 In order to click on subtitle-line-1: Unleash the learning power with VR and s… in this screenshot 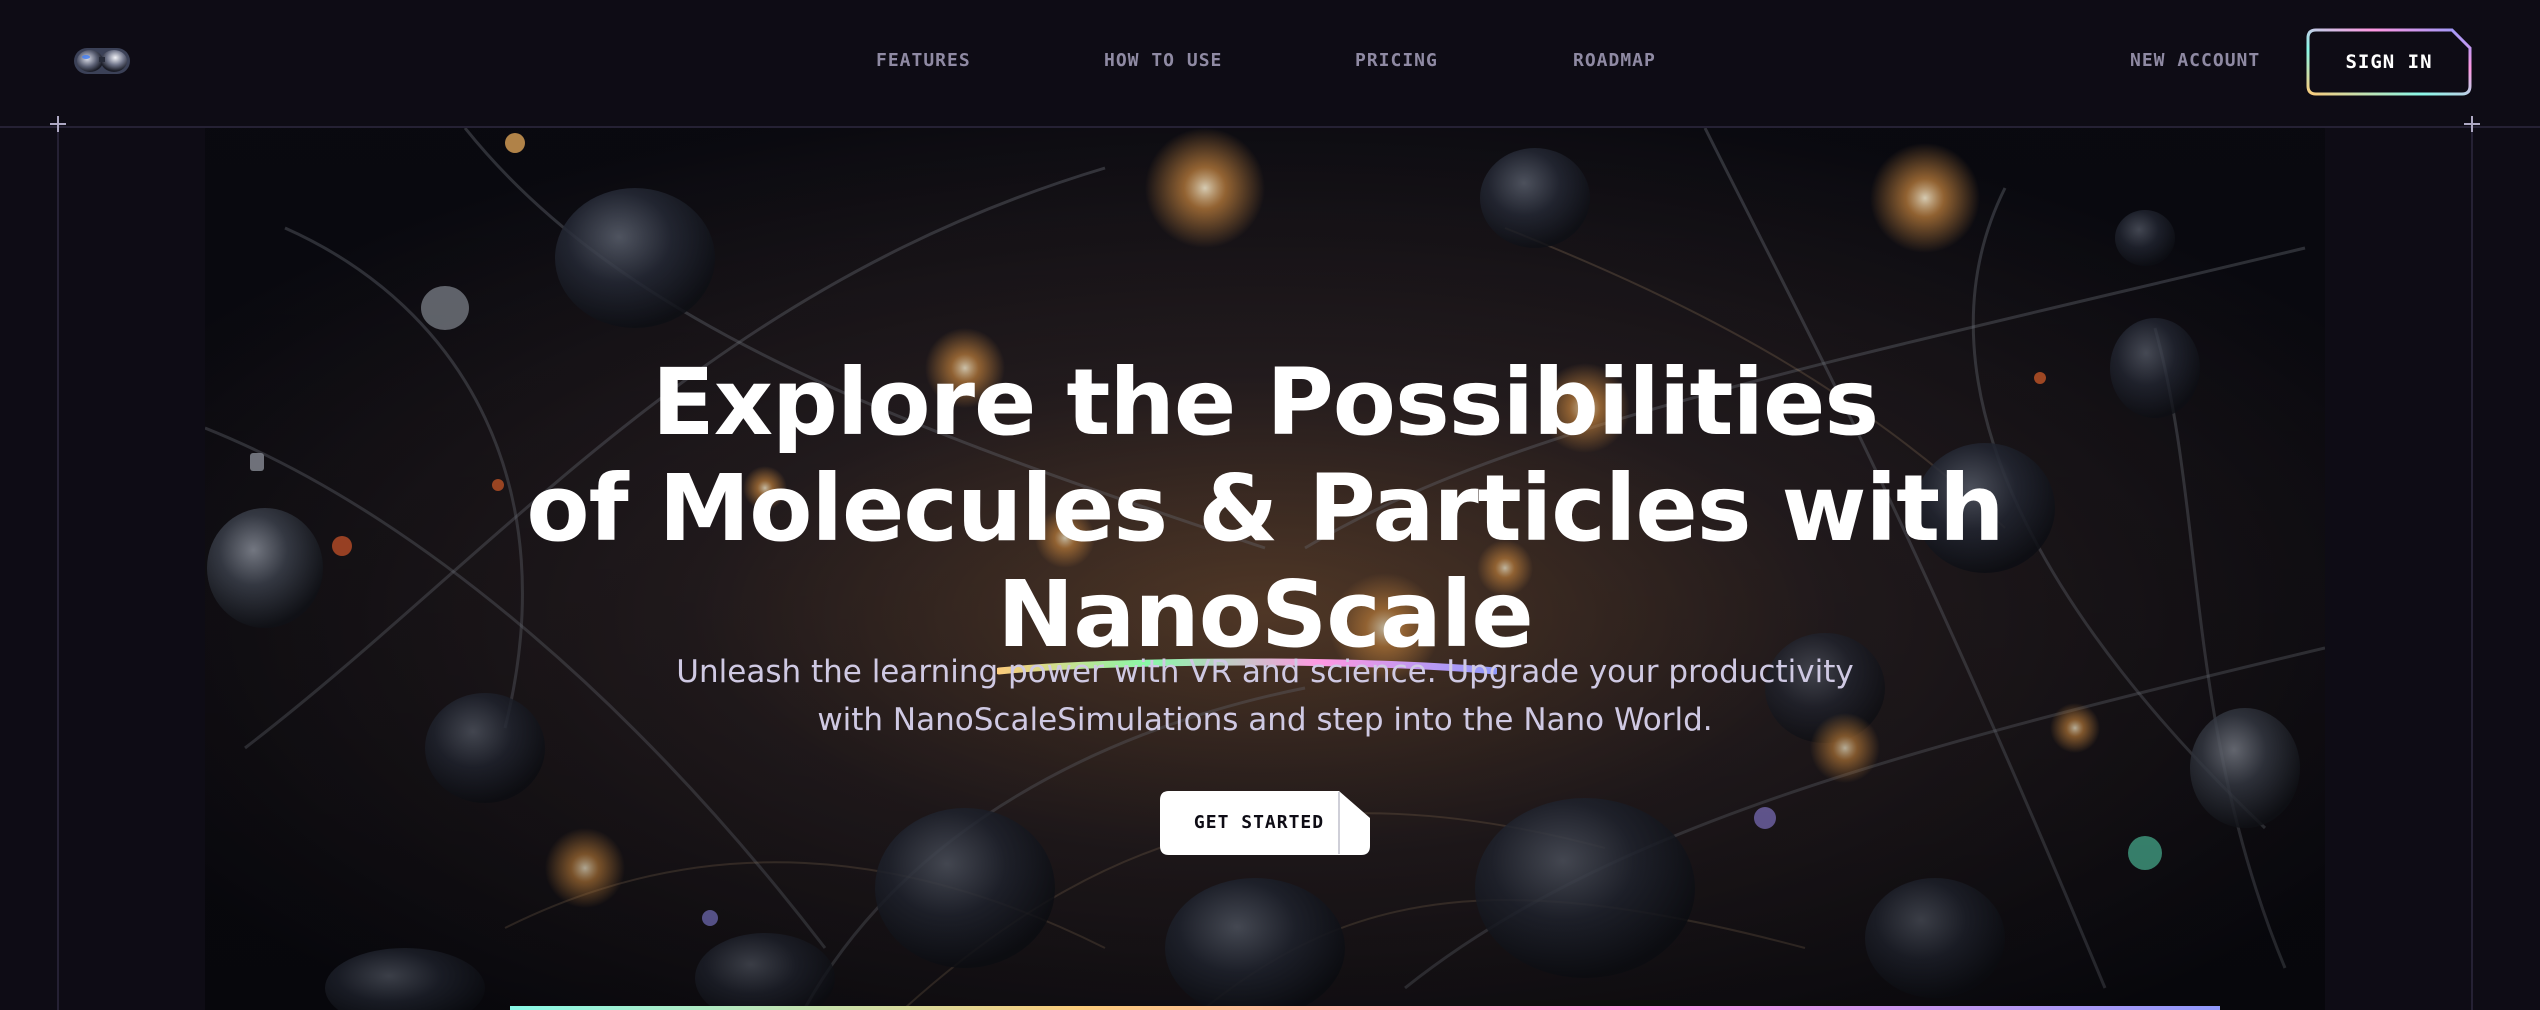, I will do `click(1265, 672)`.